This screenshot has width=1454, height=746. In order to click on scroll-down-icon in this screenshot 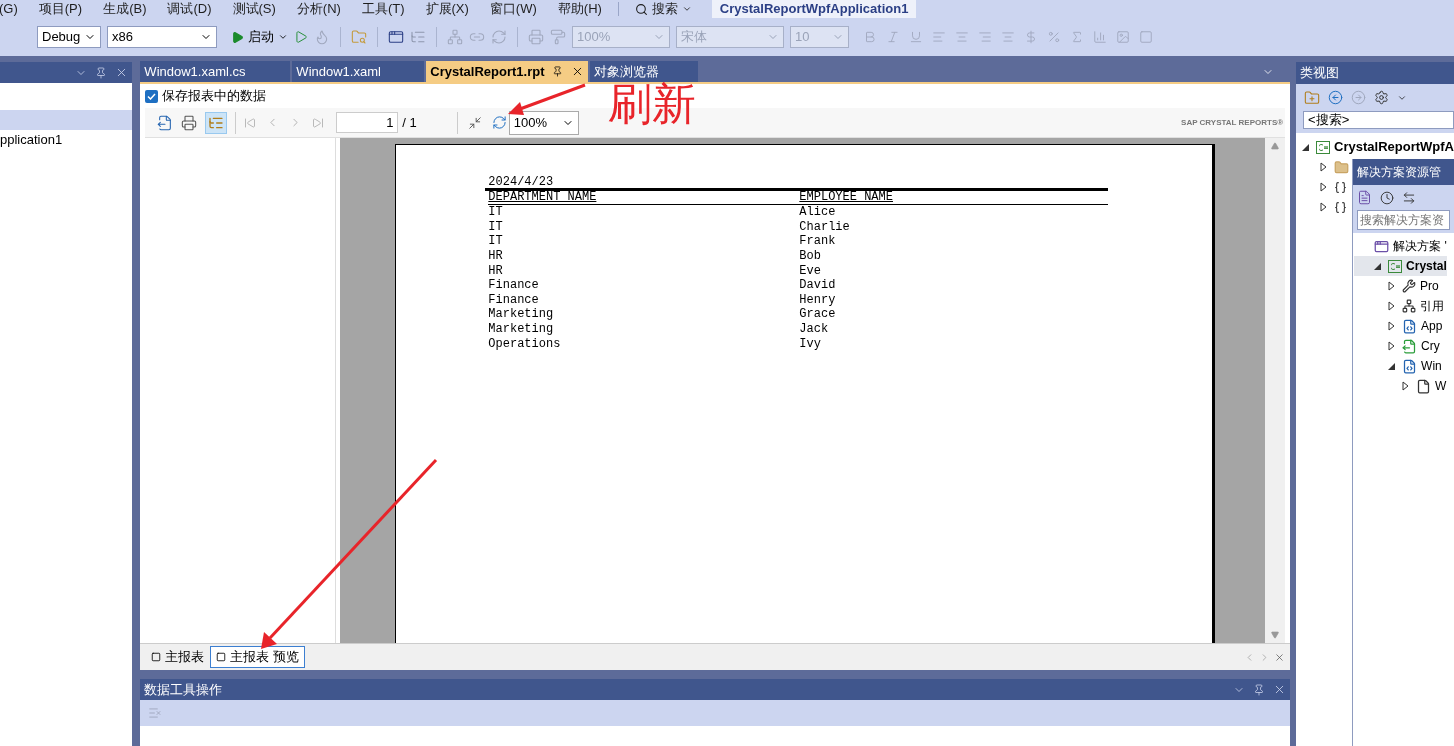, I will do `click(1275, 635)`.